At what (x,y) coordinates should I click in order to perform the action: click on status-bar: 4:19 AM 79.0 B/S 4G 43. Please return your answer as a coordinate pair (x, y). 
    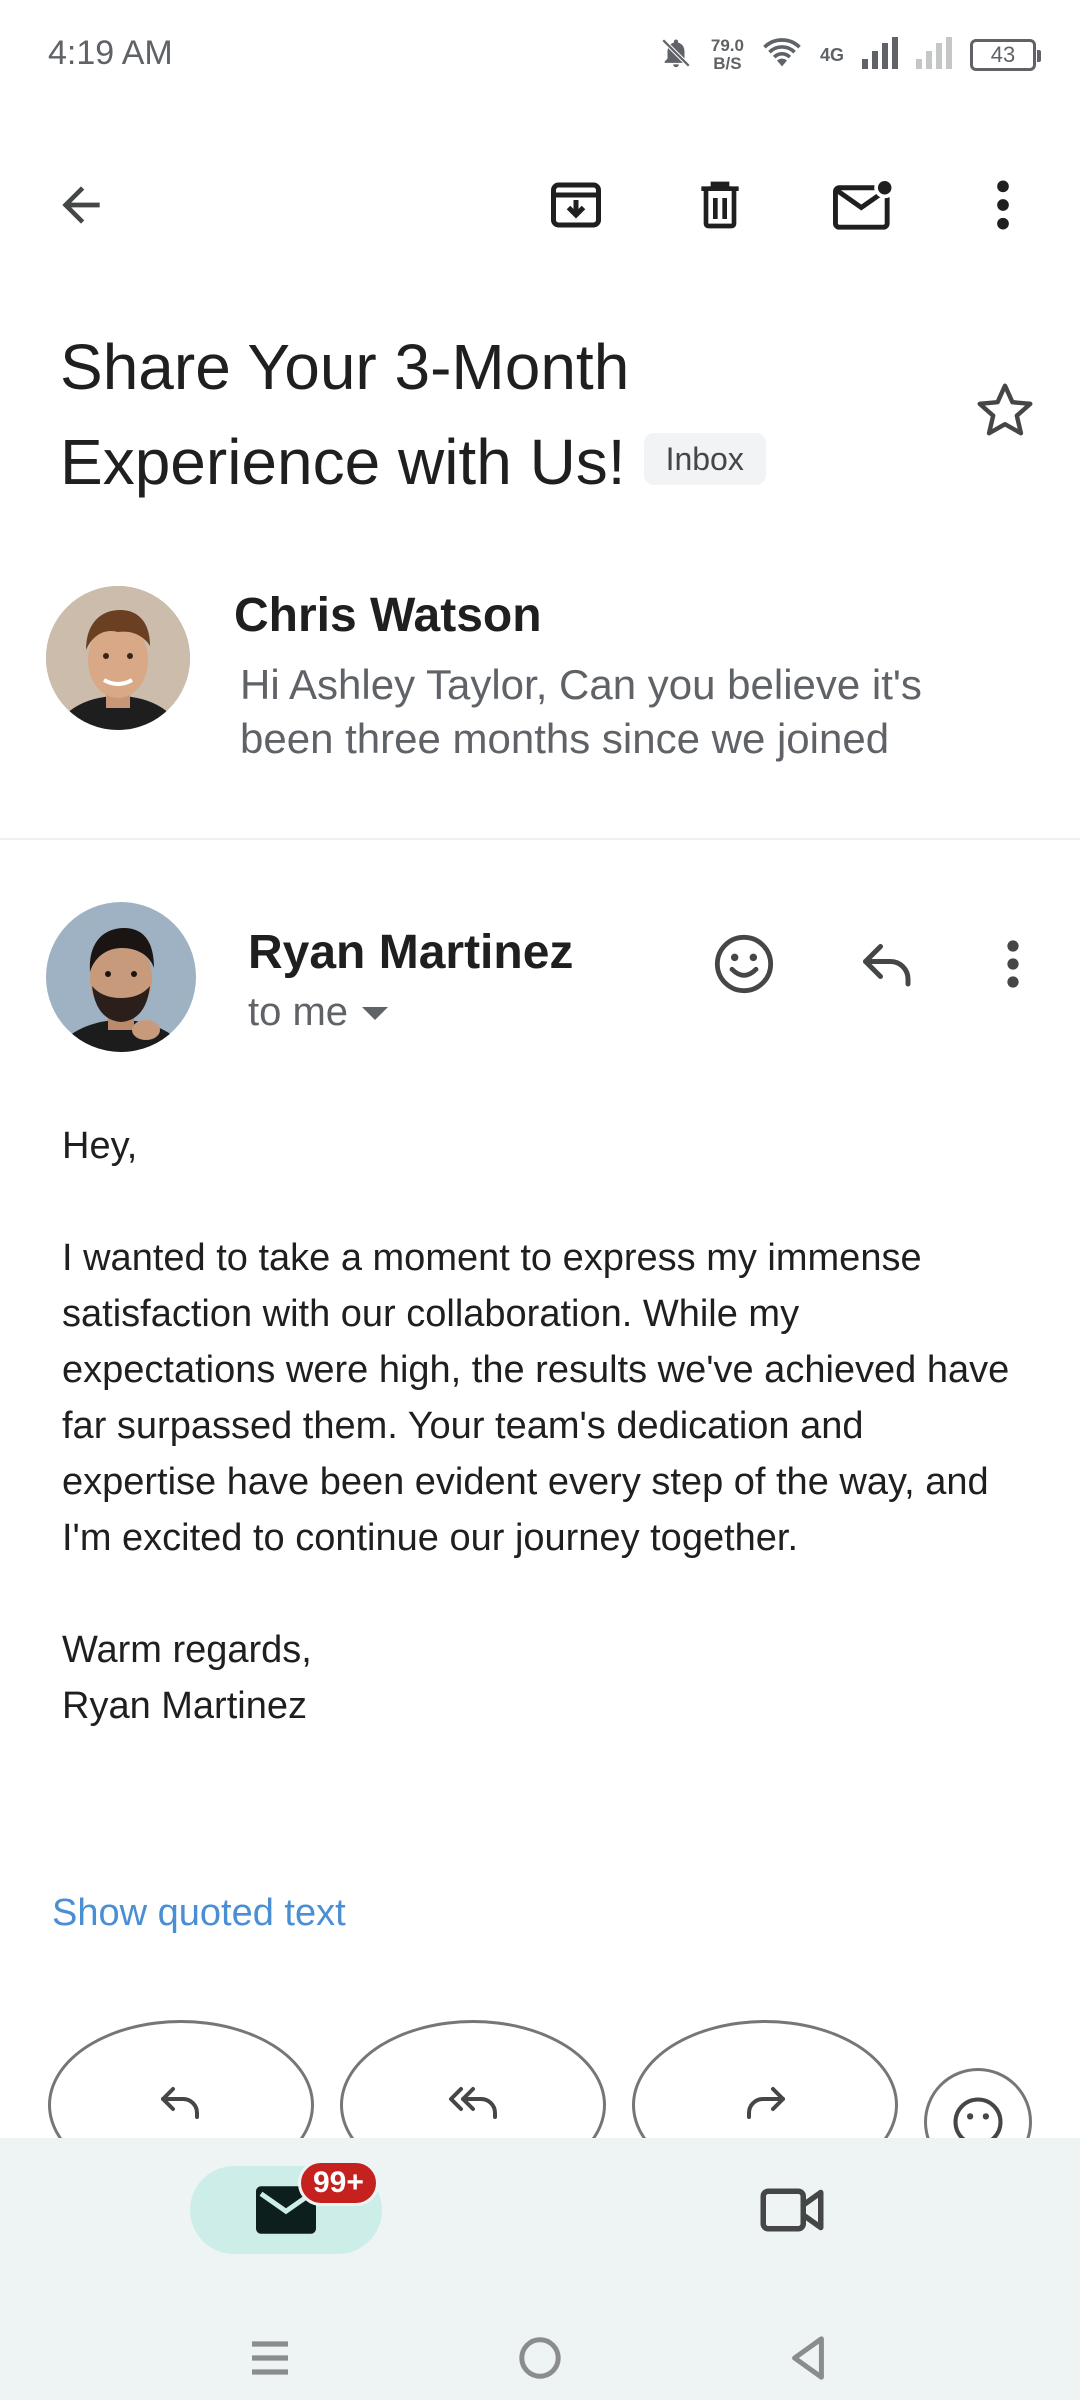
    Looking at the image, I should click on (540, 55).